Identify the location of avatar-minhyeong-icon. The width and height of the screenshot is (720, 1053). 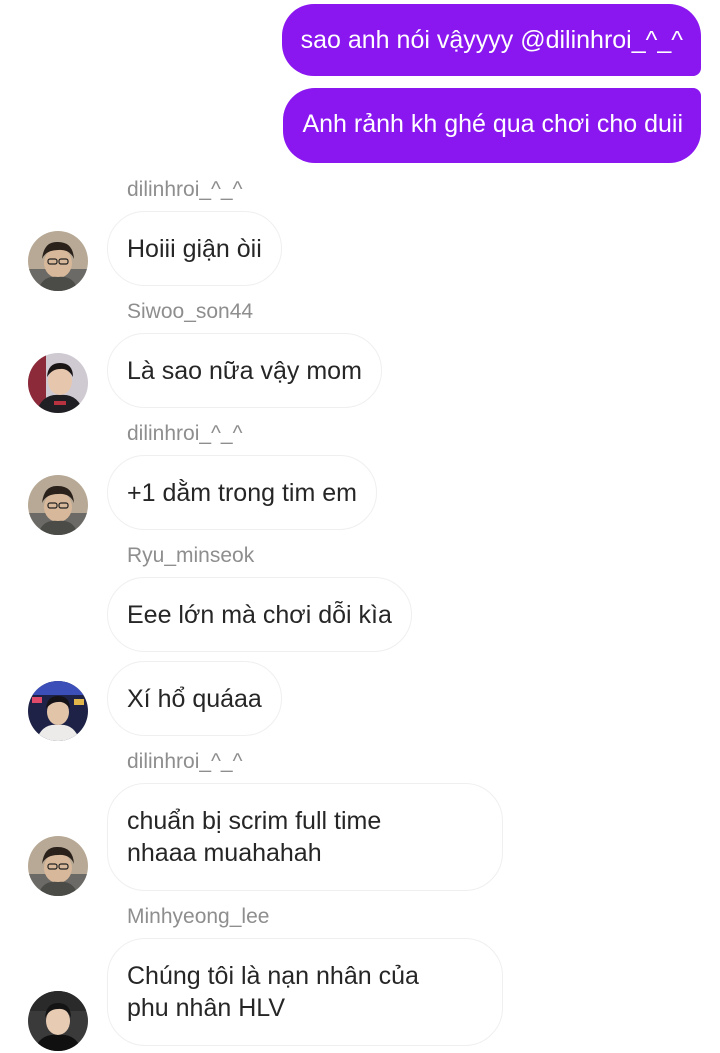
(58, 1021).